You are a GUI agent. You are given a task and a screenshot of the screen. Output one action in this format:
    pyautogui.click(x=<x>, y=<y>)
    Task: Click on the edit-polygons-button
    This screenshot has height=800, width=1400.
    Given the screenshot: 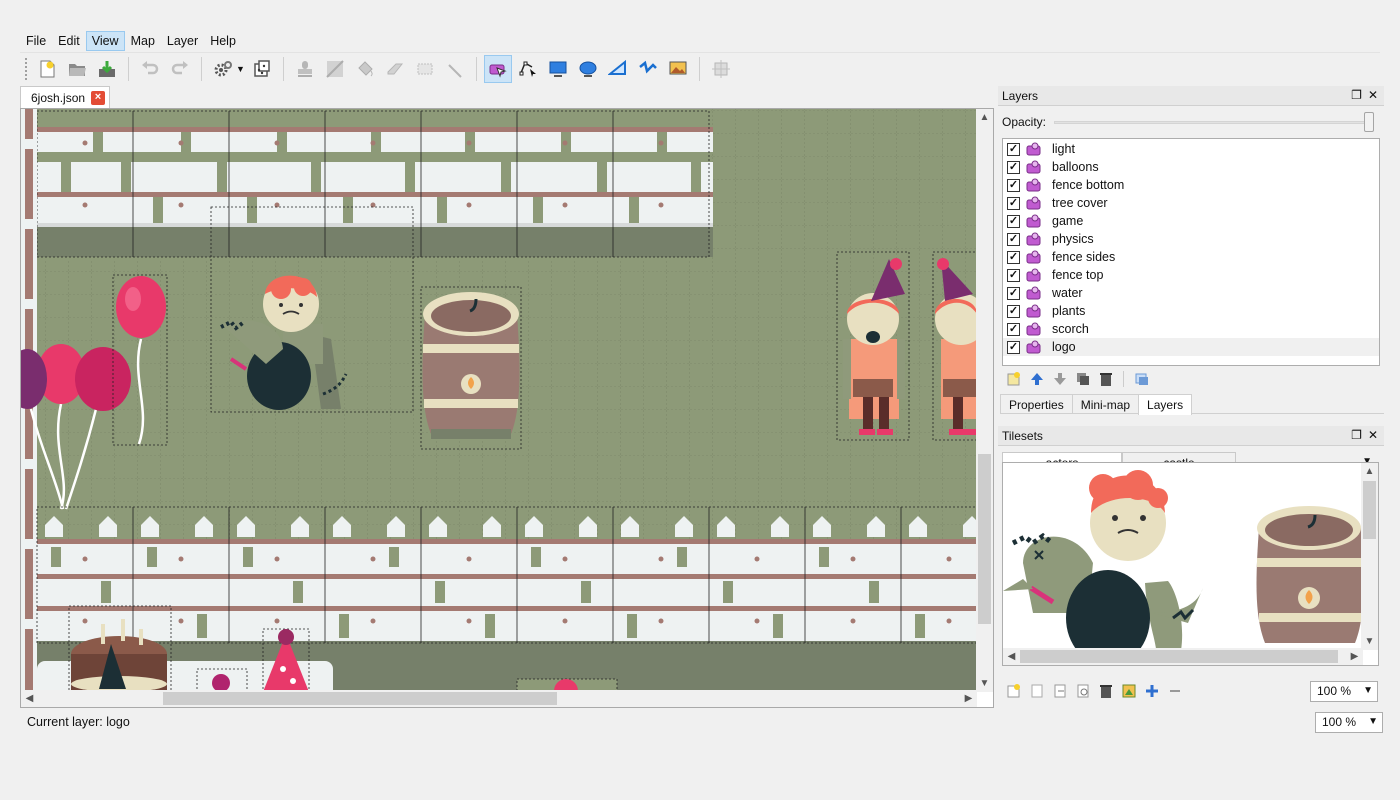 What is the action you would take?
    pyautogui.click(x=528, y=69)
    